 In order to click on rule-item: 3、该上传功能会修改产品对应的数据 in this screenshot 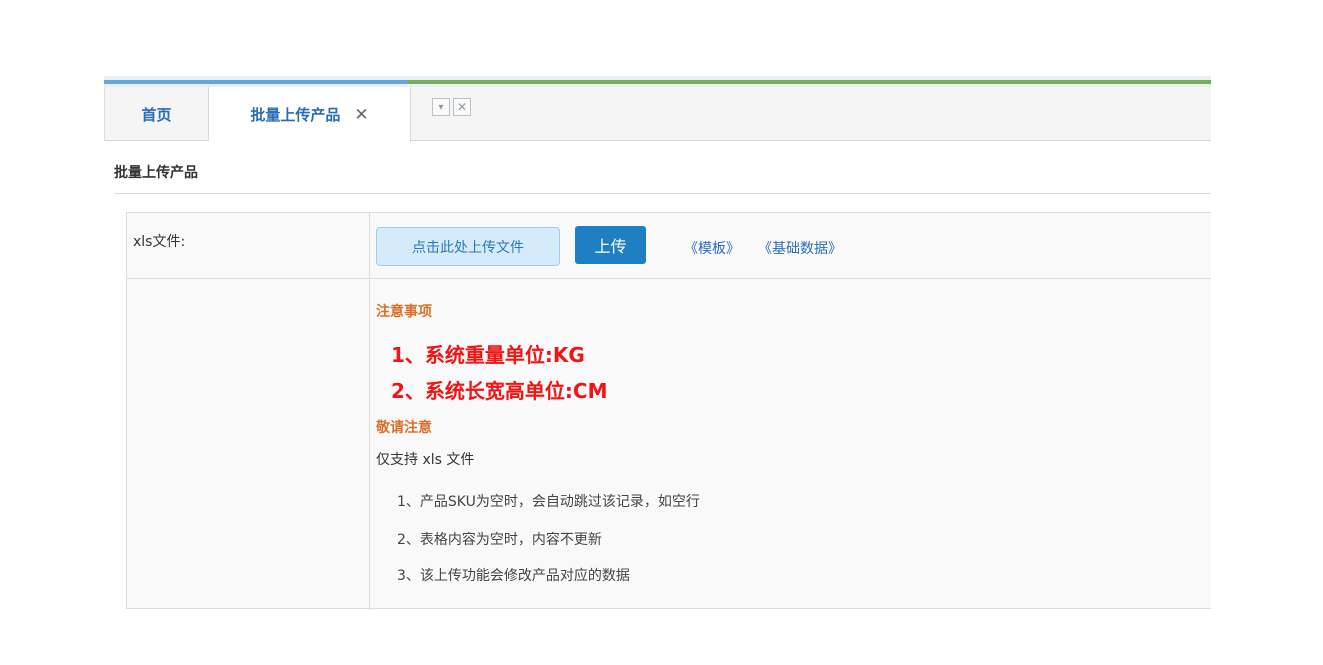, I will do `click(513, 576)`.